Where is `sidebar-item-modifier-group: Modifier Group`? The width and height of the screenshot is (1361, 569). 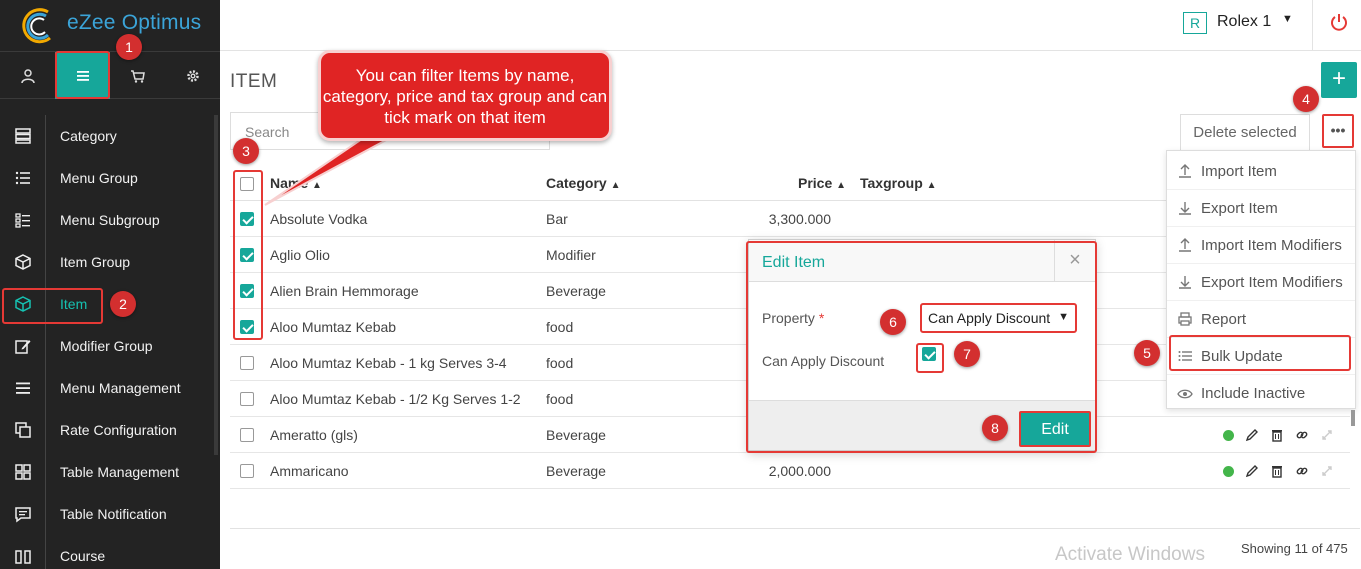
sidebar-item-modifier-group: Modifier Group is located at coordinates (110, 346).